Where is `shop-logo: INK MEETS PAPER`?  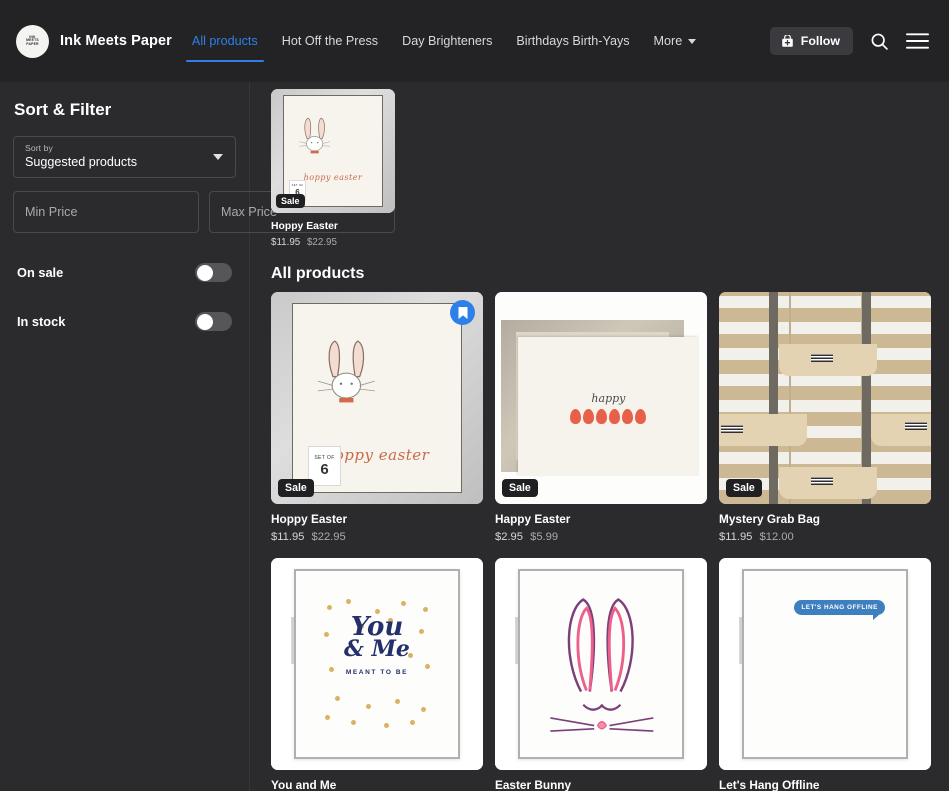
shop-logo: INK MEETS PAPER is located at coordinates (32, 41).